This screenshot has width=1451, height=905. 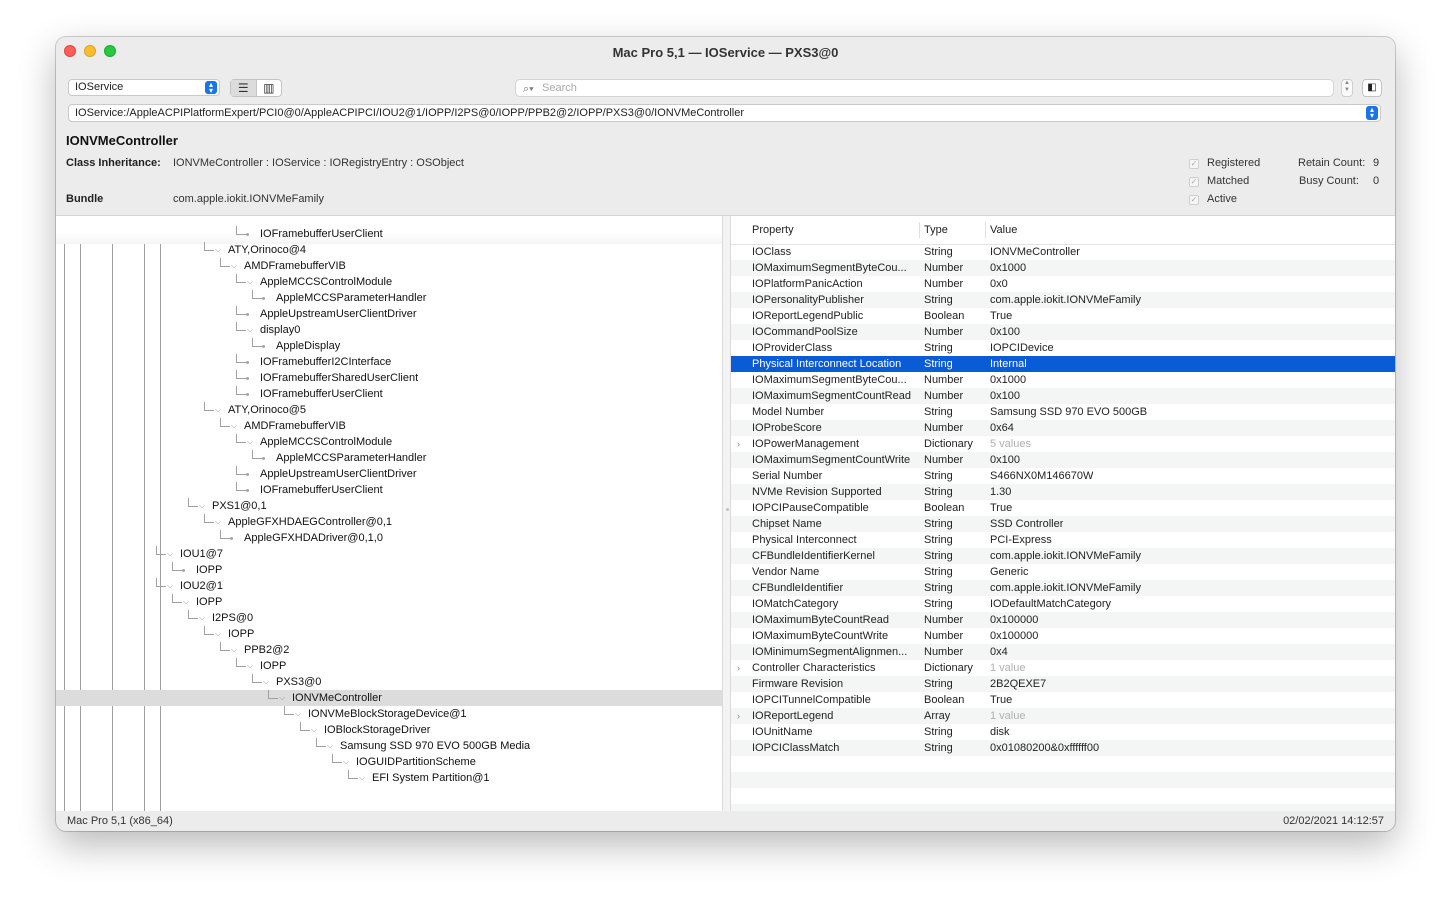 What do you see at coordinates (1063, 396) in the screenshot?
I see `property-row: IOMaximumSegmentCountRead Number 0x100` at bounding box center [1063, 396].